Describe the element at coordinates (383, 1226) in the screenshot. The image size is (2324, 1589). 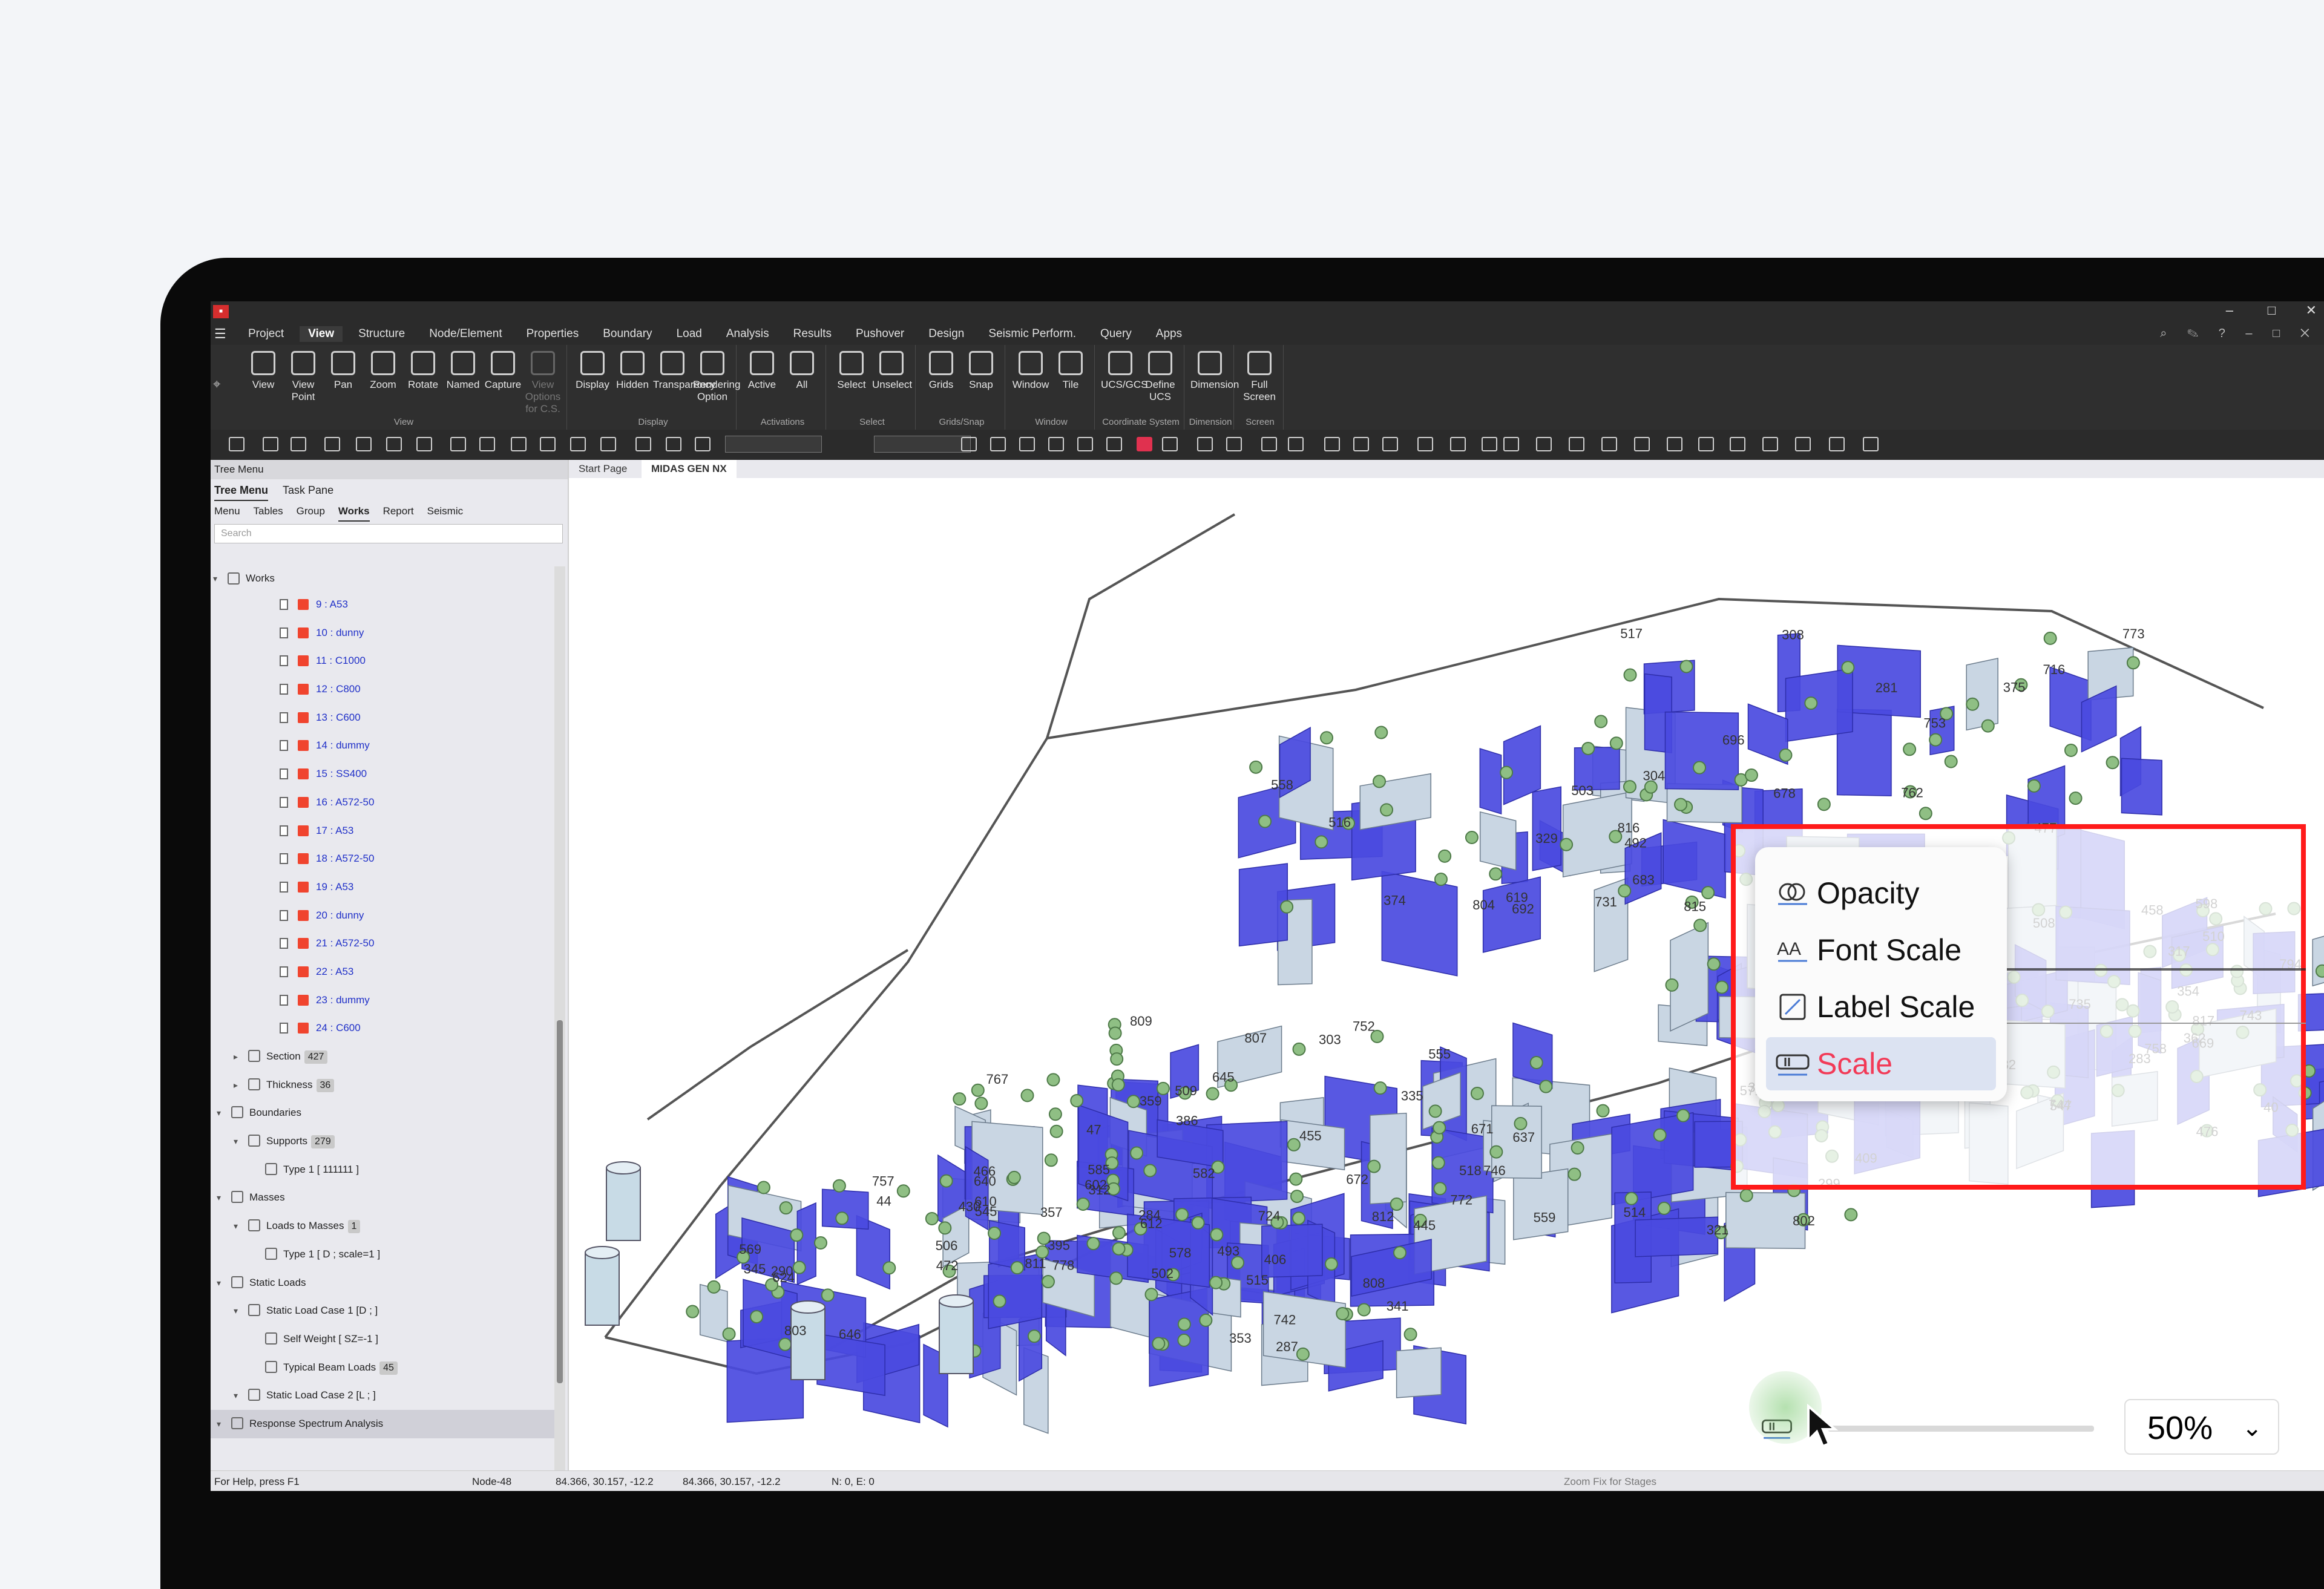
I see `tree-item-loads-to-masses: ▾ Loads to Masses 1` at that location.